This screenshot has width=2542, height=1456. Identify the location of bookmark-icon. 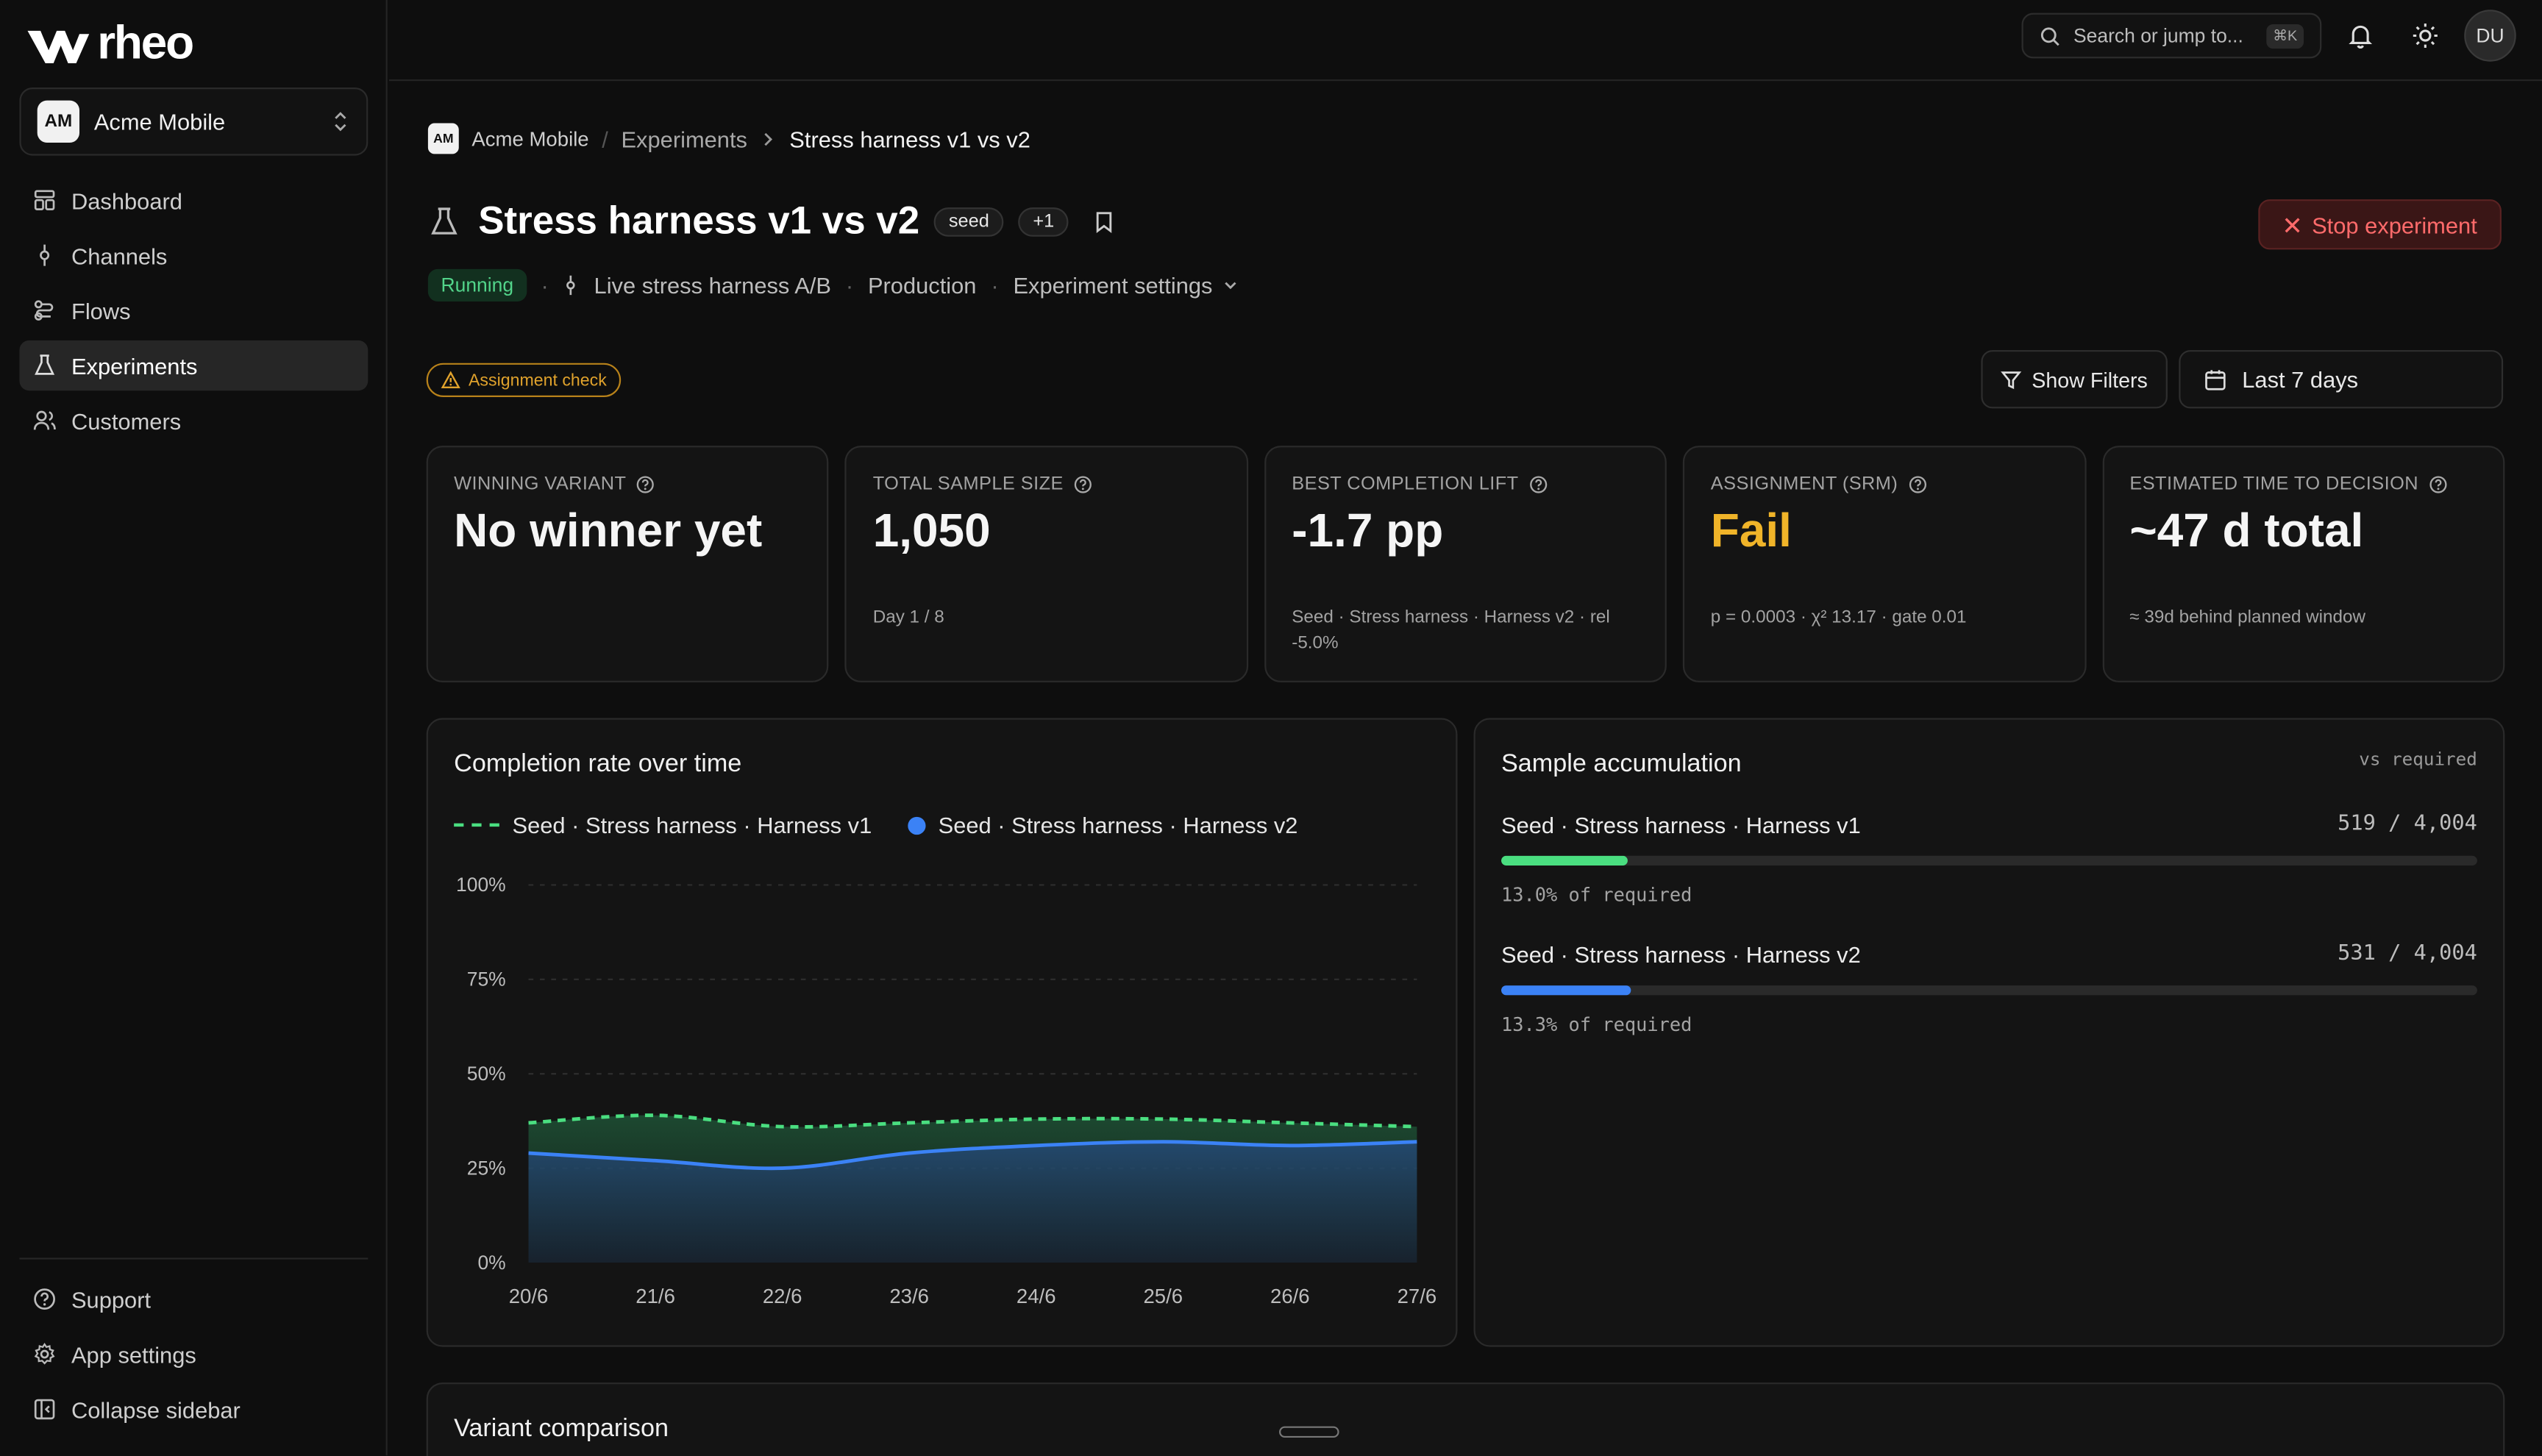
(1105, 223).